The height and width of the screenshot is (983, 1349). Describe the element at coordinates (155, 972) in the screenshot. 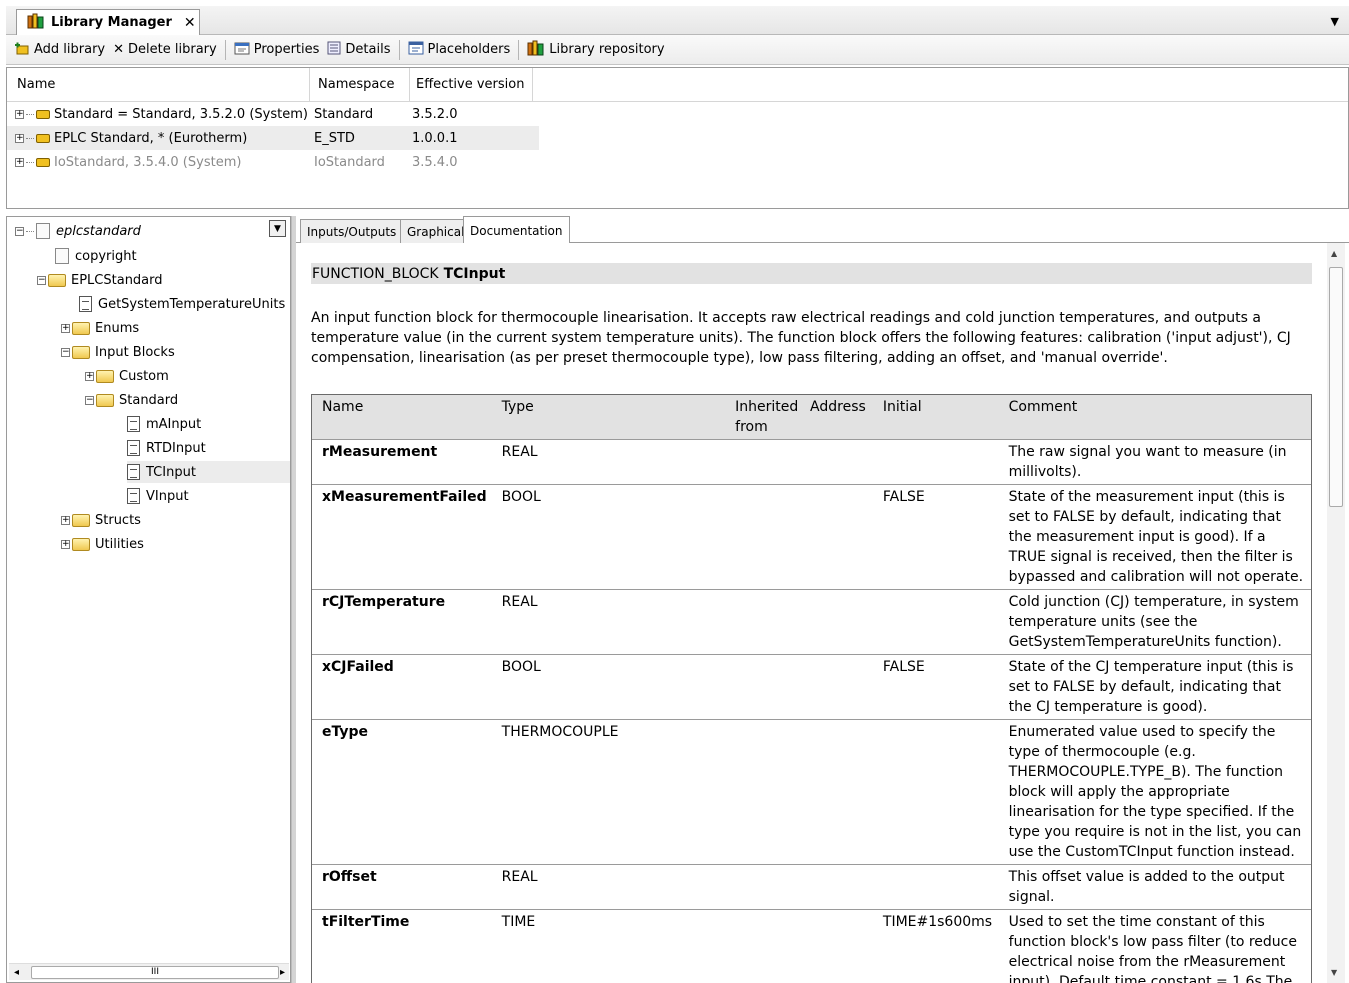

I see `scrollbar-thumb: III` at that location.